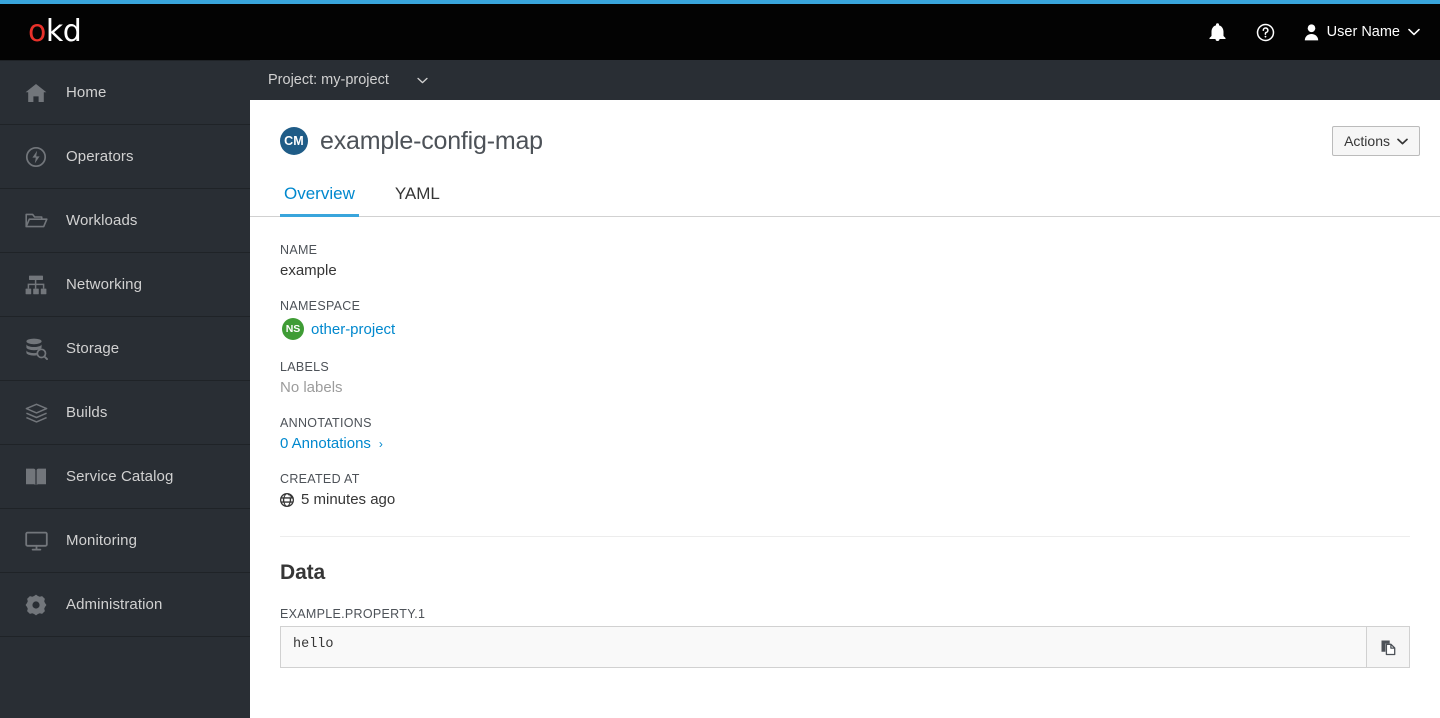 This screenshot has width=1440, height=718. What do you see at coordinates (100, 156) in the screenshot?
I see `sidebar-item-label: Operators` at bounding box center [100, 156].